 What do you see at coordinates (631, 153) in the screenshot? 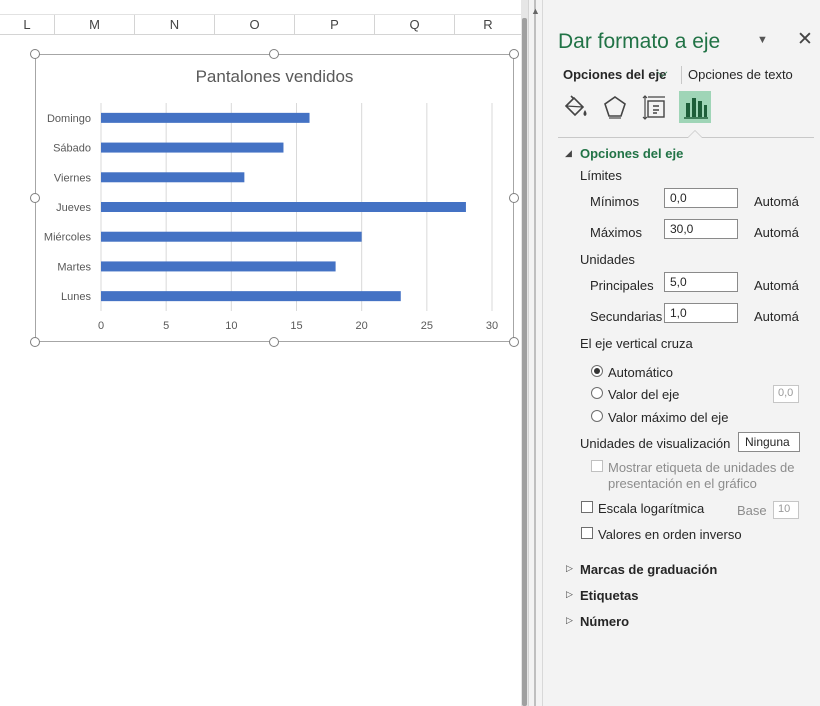
I see `section-axis-options-heading: Opciones del eje` at bounding box center [631, 153].